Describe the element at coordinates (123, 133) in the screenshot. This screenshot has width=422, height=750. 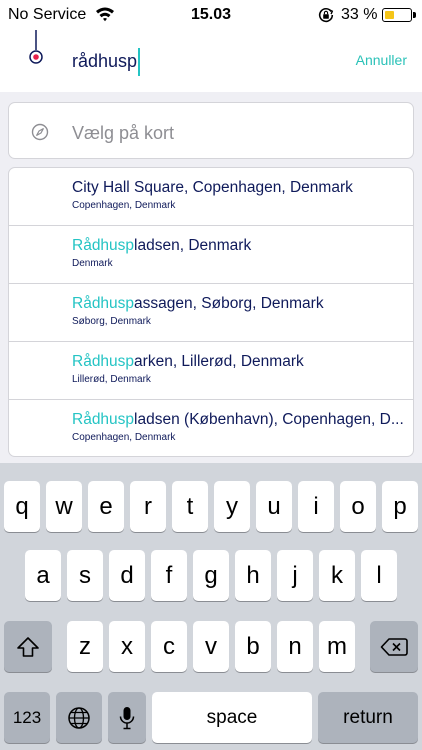
I see `choose-on-map-label: Vælg på kort` at that location.